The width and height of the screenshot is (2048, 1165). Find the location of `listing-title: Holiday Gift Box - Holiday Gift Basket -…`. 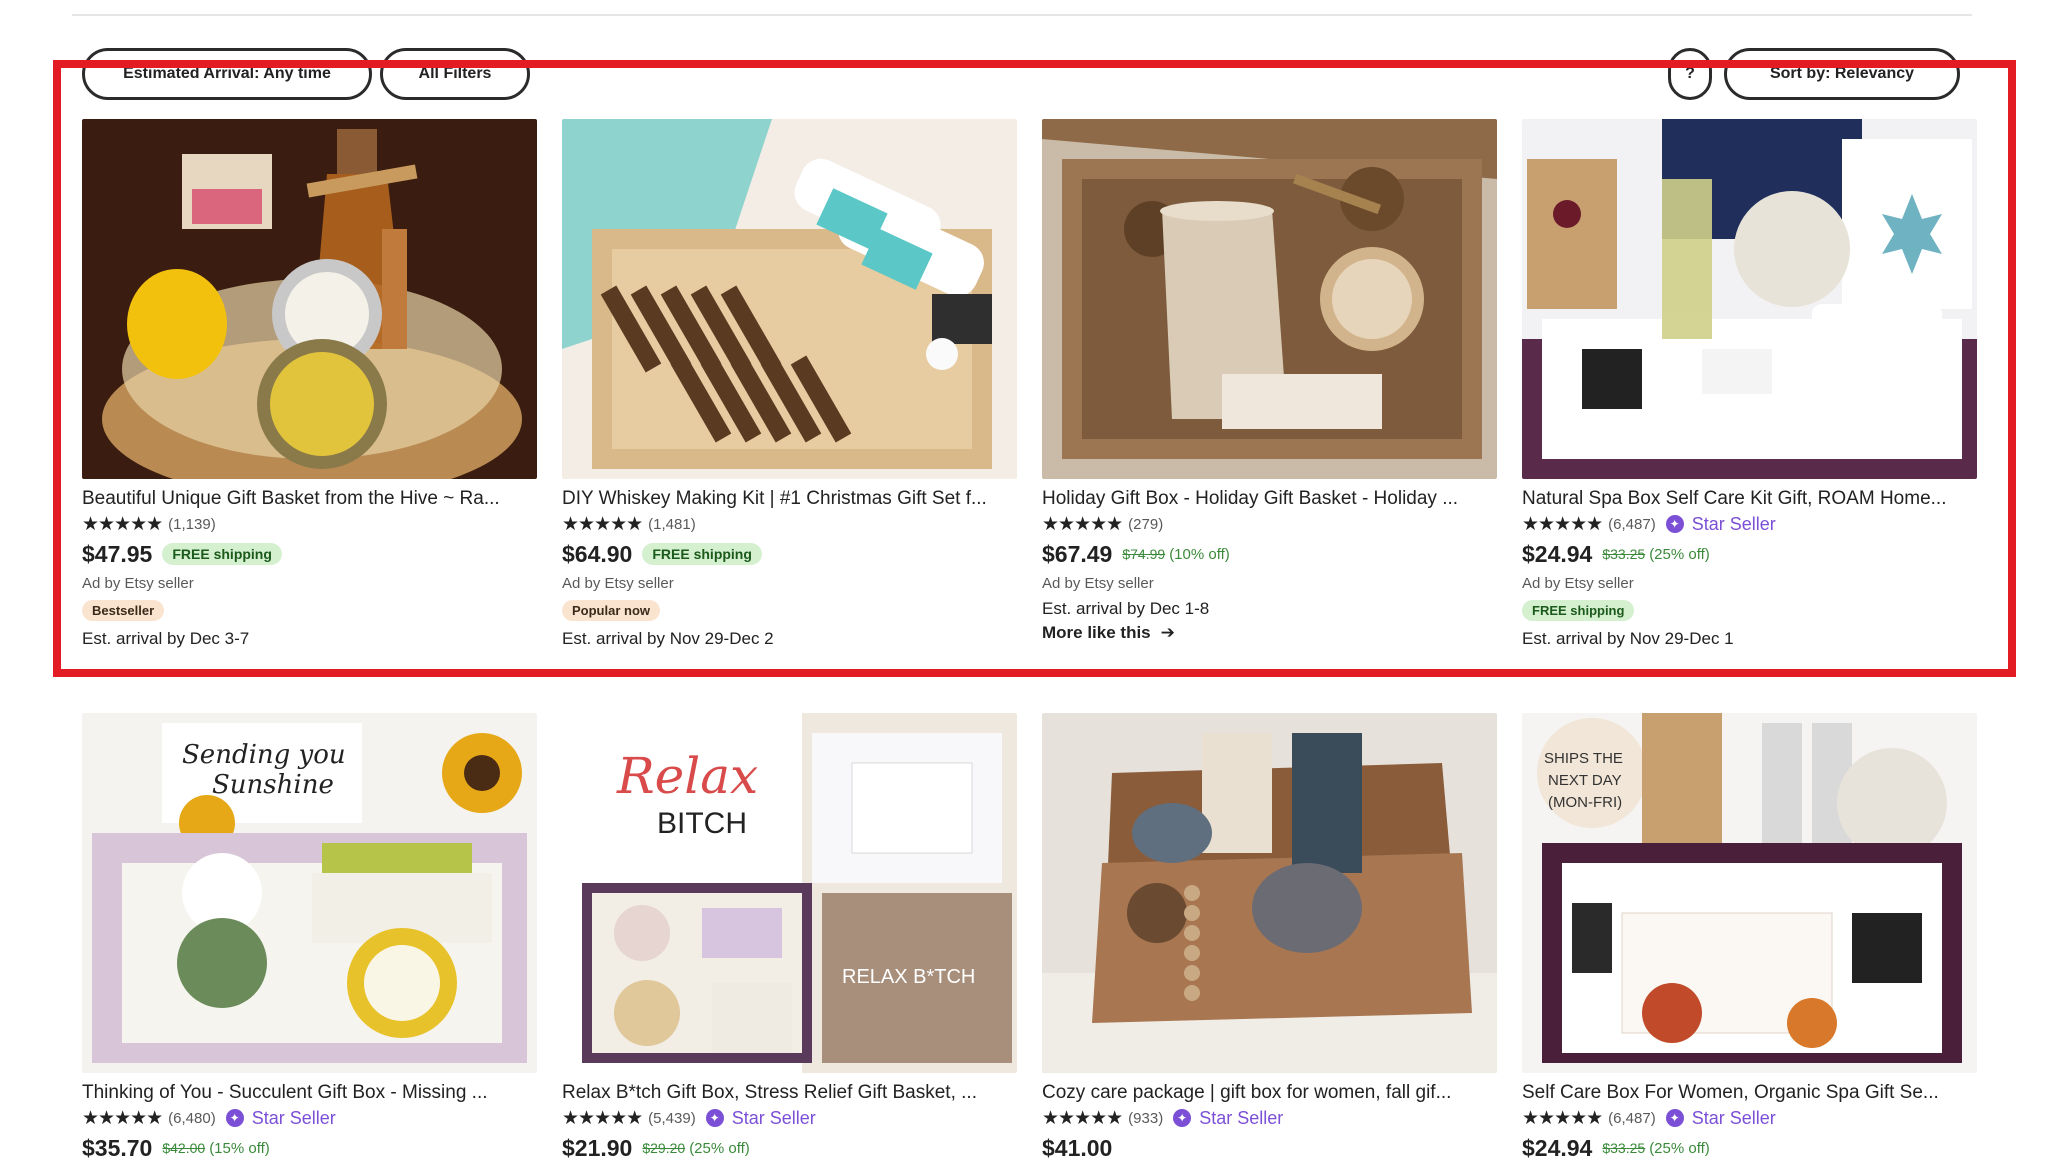

listing-title: Holiday Gift Box - Holiday Gift Basket -… is located at coordinates (1269, 499).